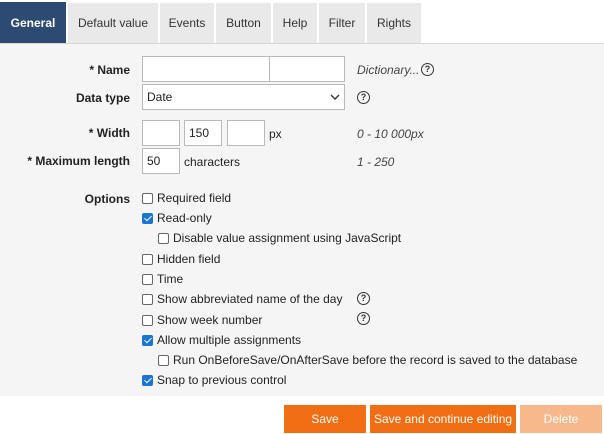  What do you see at coordinates (184, 218) in the screenshot?
I see `option-label: Read-only` at bounding box center [184, 218].